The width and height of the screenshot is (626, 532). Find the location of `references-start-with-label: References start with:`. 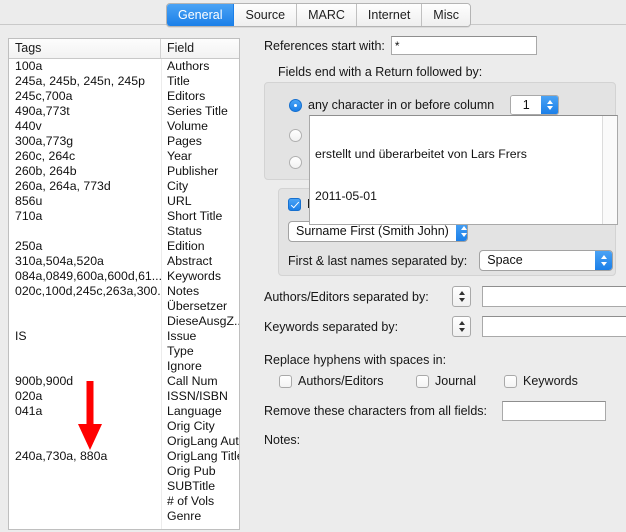

references-start-with-label: References start with: is located at coordinates (324, 45).